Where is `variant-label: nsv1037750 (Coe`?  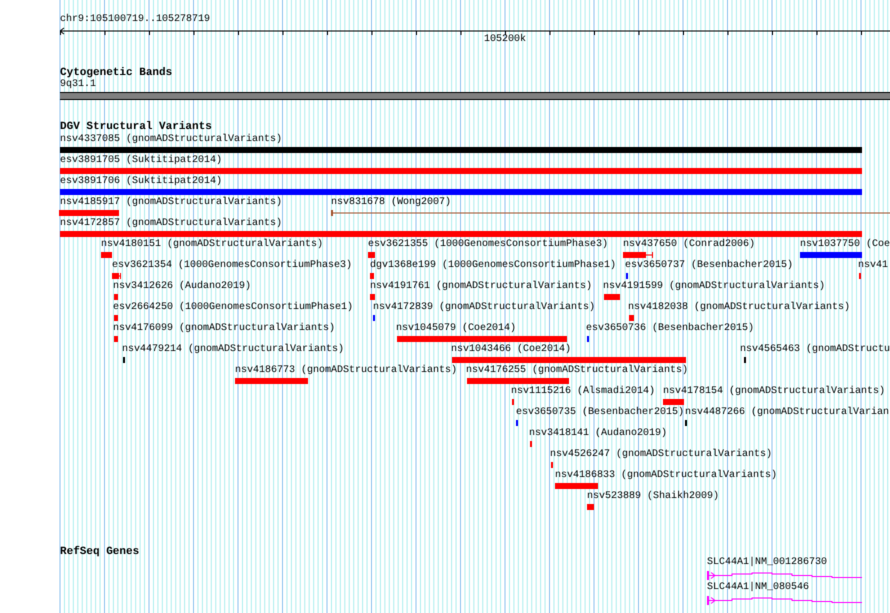 variant-label: nsv1037750 (Coe is located at coordinates (845, 245).